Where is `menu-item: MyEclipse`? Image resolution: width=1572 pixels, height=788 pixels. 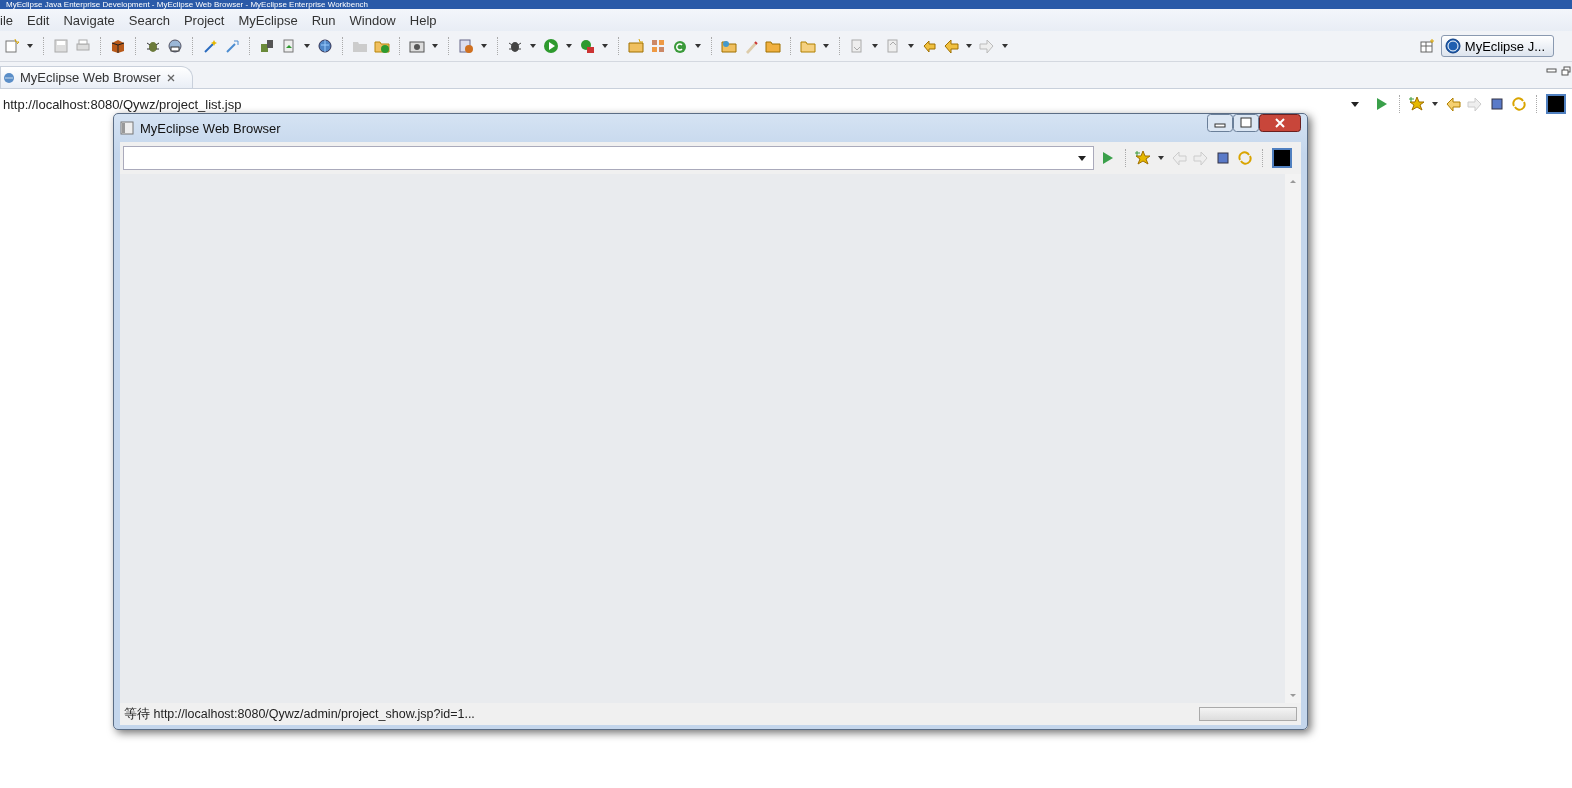 menu-item: MyEclipse is located at coordinates (268, 20).